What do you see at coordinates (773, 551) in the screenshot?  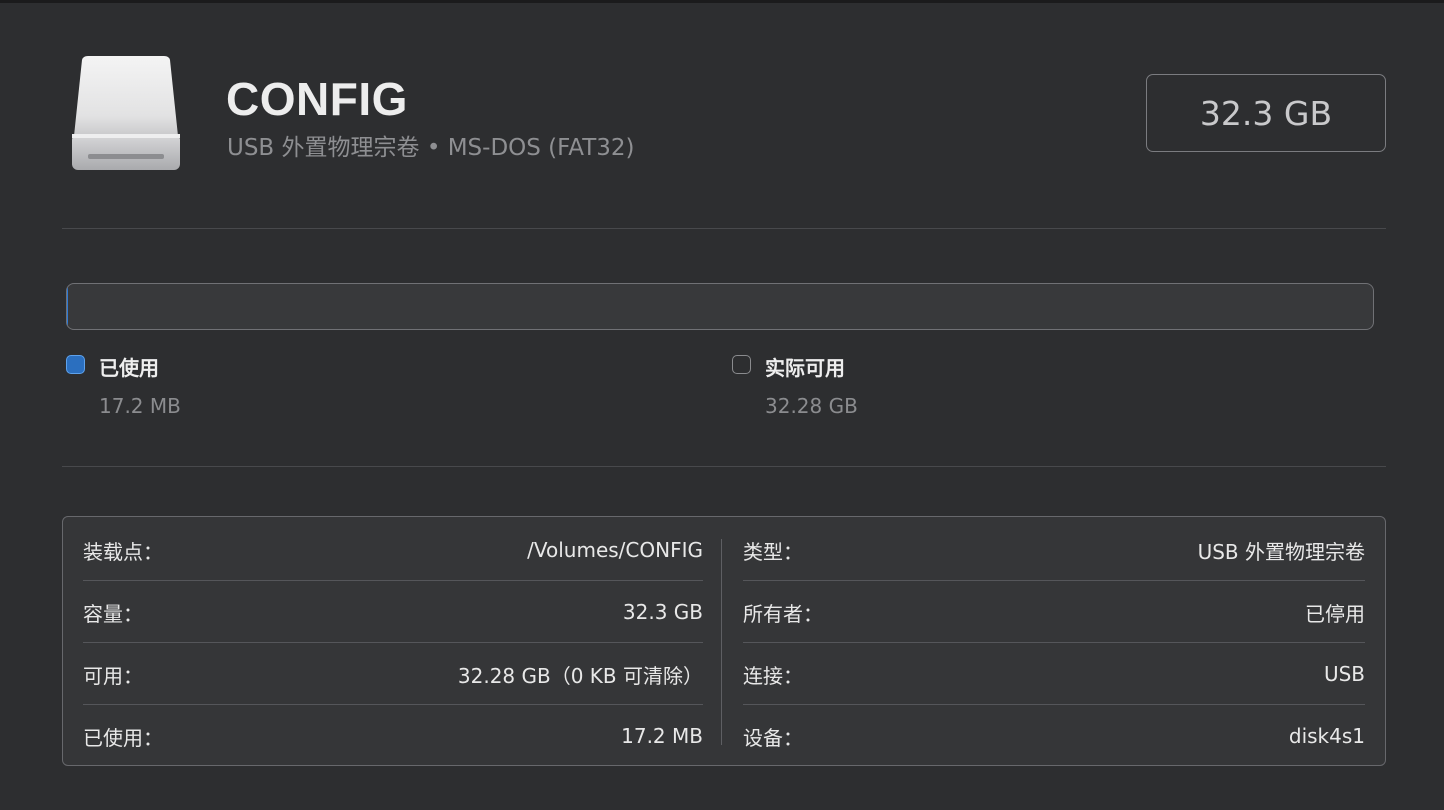 I see `info-key: 类型：` at bounding box center [773, 551].